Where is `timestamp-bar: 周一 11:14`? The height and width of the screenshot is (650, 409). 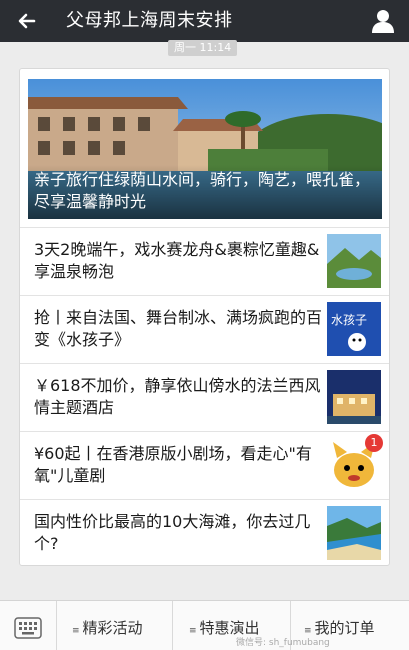
timestamp-bar: 周一 11:14 is located at coordinates (204, 48).